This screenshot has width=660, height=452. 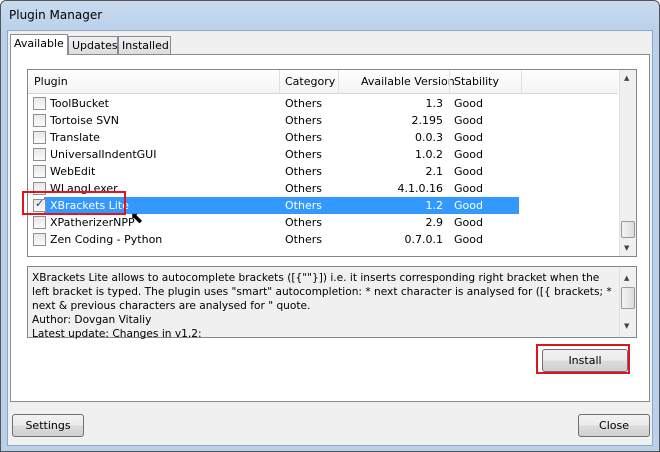 I want to click on tab-updates: Updates, so click(x=93, y=45).